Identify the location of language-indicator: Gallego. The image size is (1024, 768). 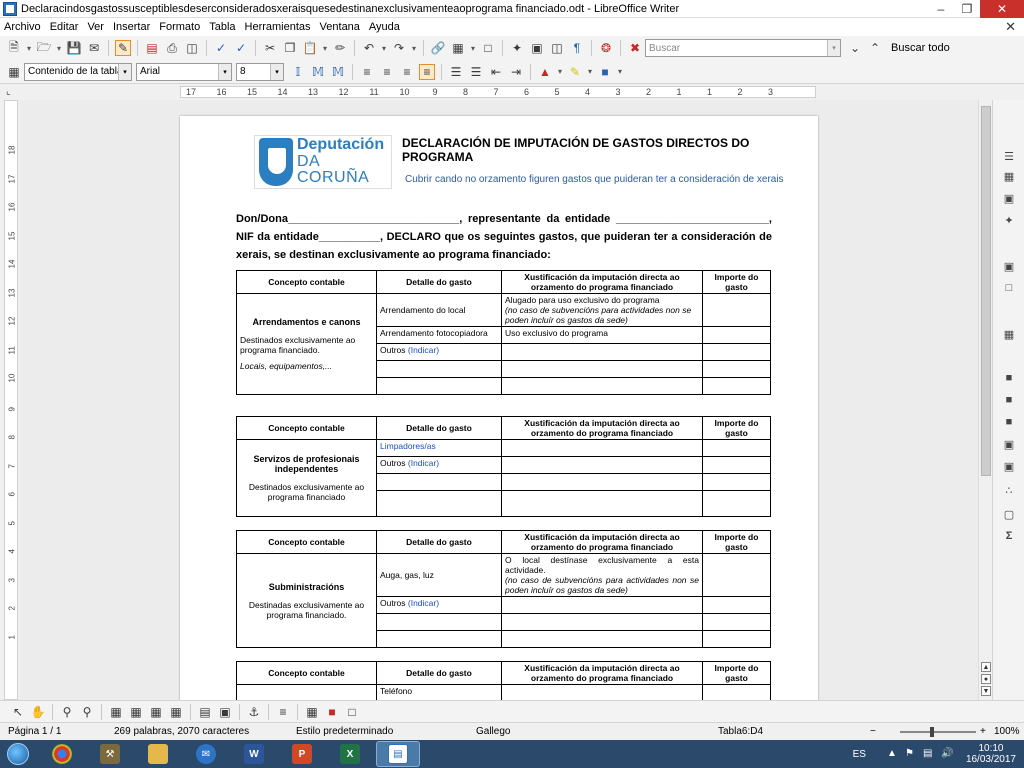
(493, 731).